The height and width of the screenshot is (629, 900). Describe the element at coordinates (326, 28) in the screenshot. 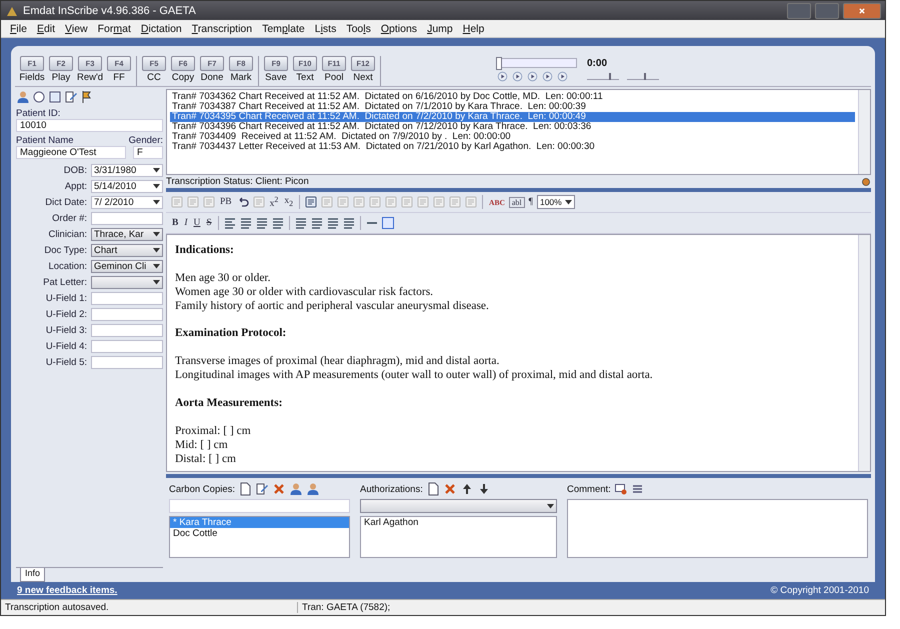

I see `menu-item: Lists` at that location.